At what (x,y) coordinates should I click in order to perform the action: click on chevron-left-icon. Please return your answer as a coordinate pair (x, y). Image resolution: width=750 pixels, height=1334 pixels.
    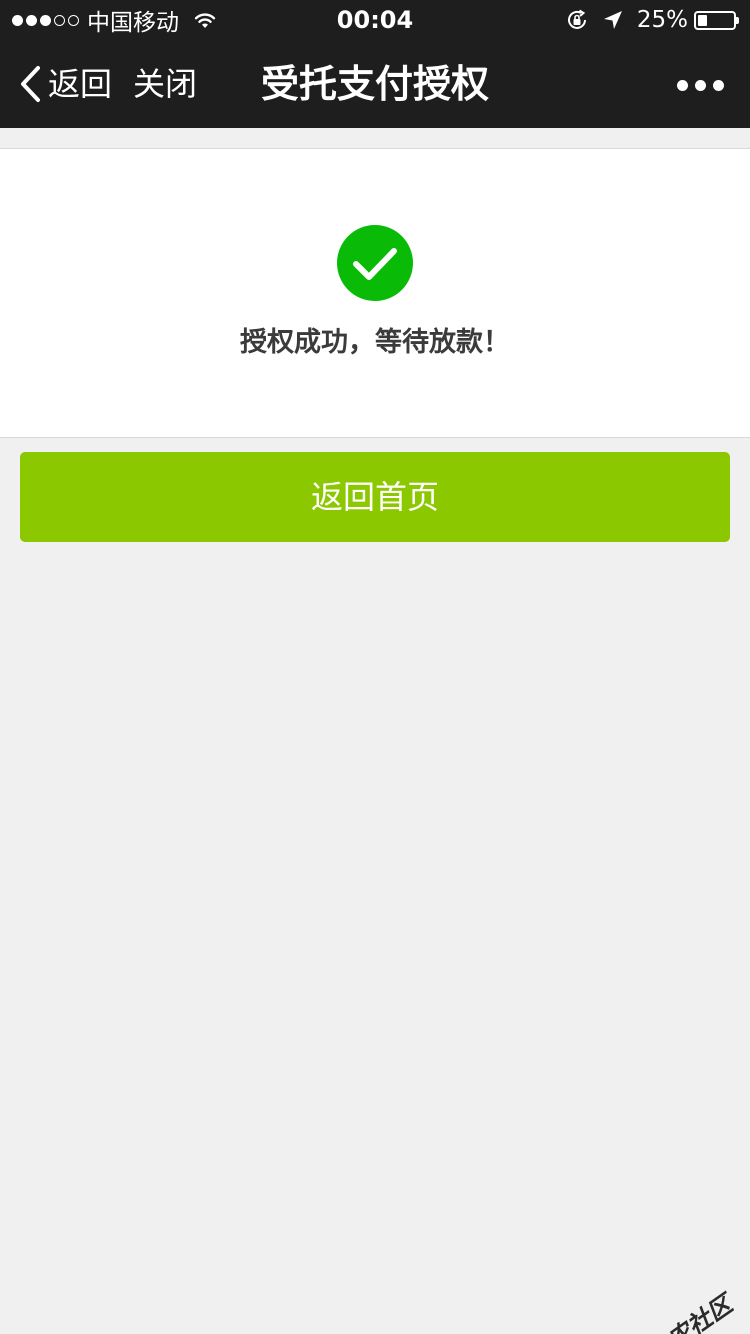
    Looking at the image, I should click on (30, 84).